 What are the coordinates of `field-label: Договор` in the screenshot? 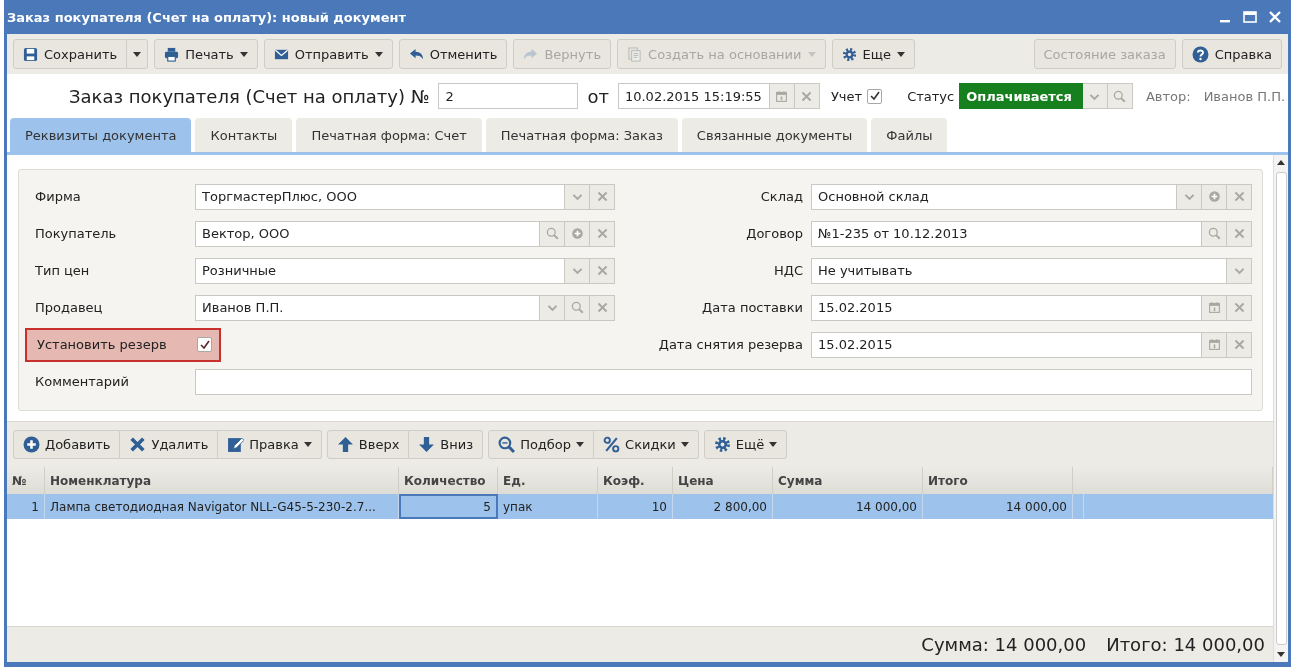 It's located at (774, 233).